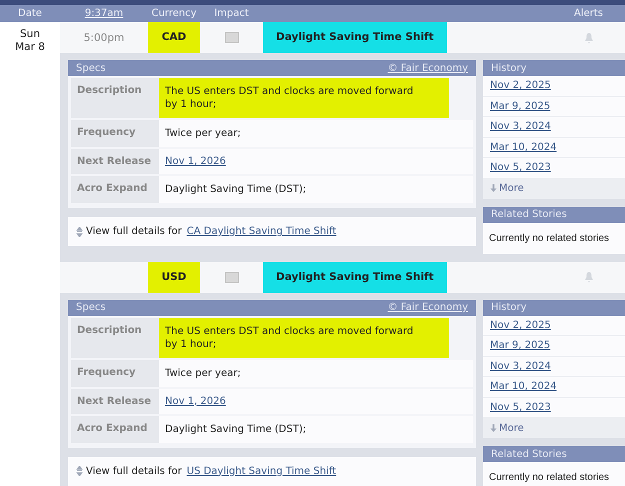 This screenshot has width=625, height=486. What do you see at coordinates (30, 34) in the screenshot?
I see `day-label: Sun` at bounding box center [30, 34].